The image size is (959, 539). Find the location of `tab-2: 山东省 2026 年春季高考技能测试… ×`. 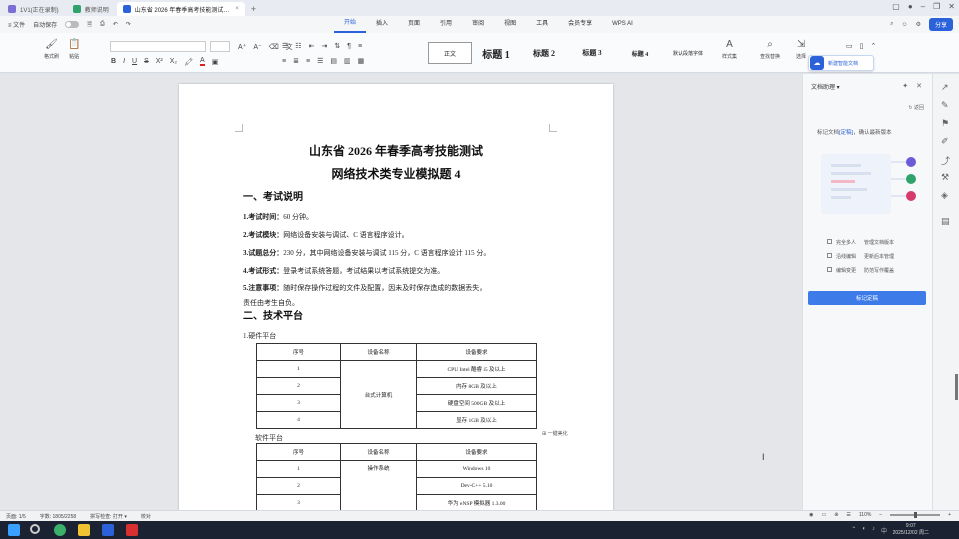

tab-2: 山东省 2026 年春季高考技能测试… × is located at coordinates (180, 9).